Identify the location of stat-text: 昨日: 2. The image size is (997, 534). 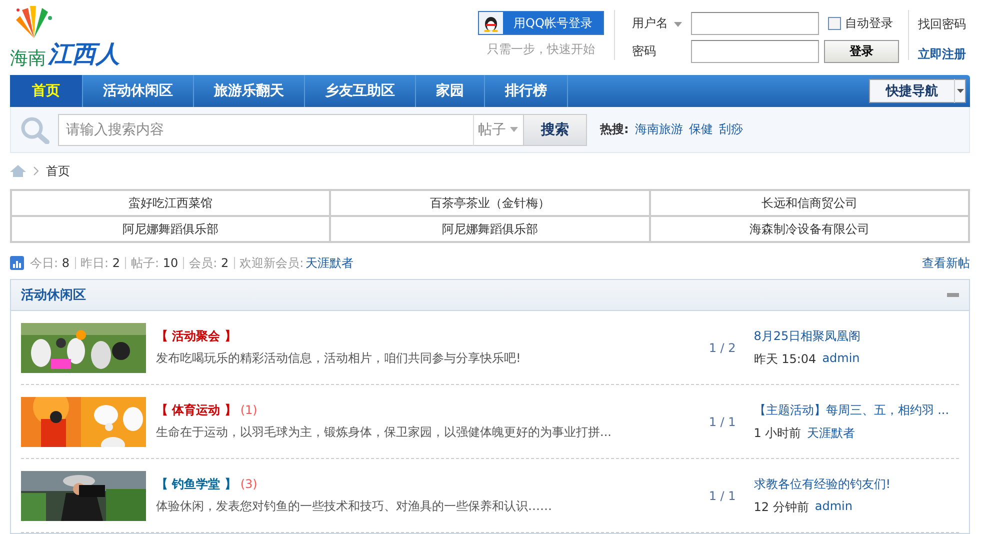
(100, 263).